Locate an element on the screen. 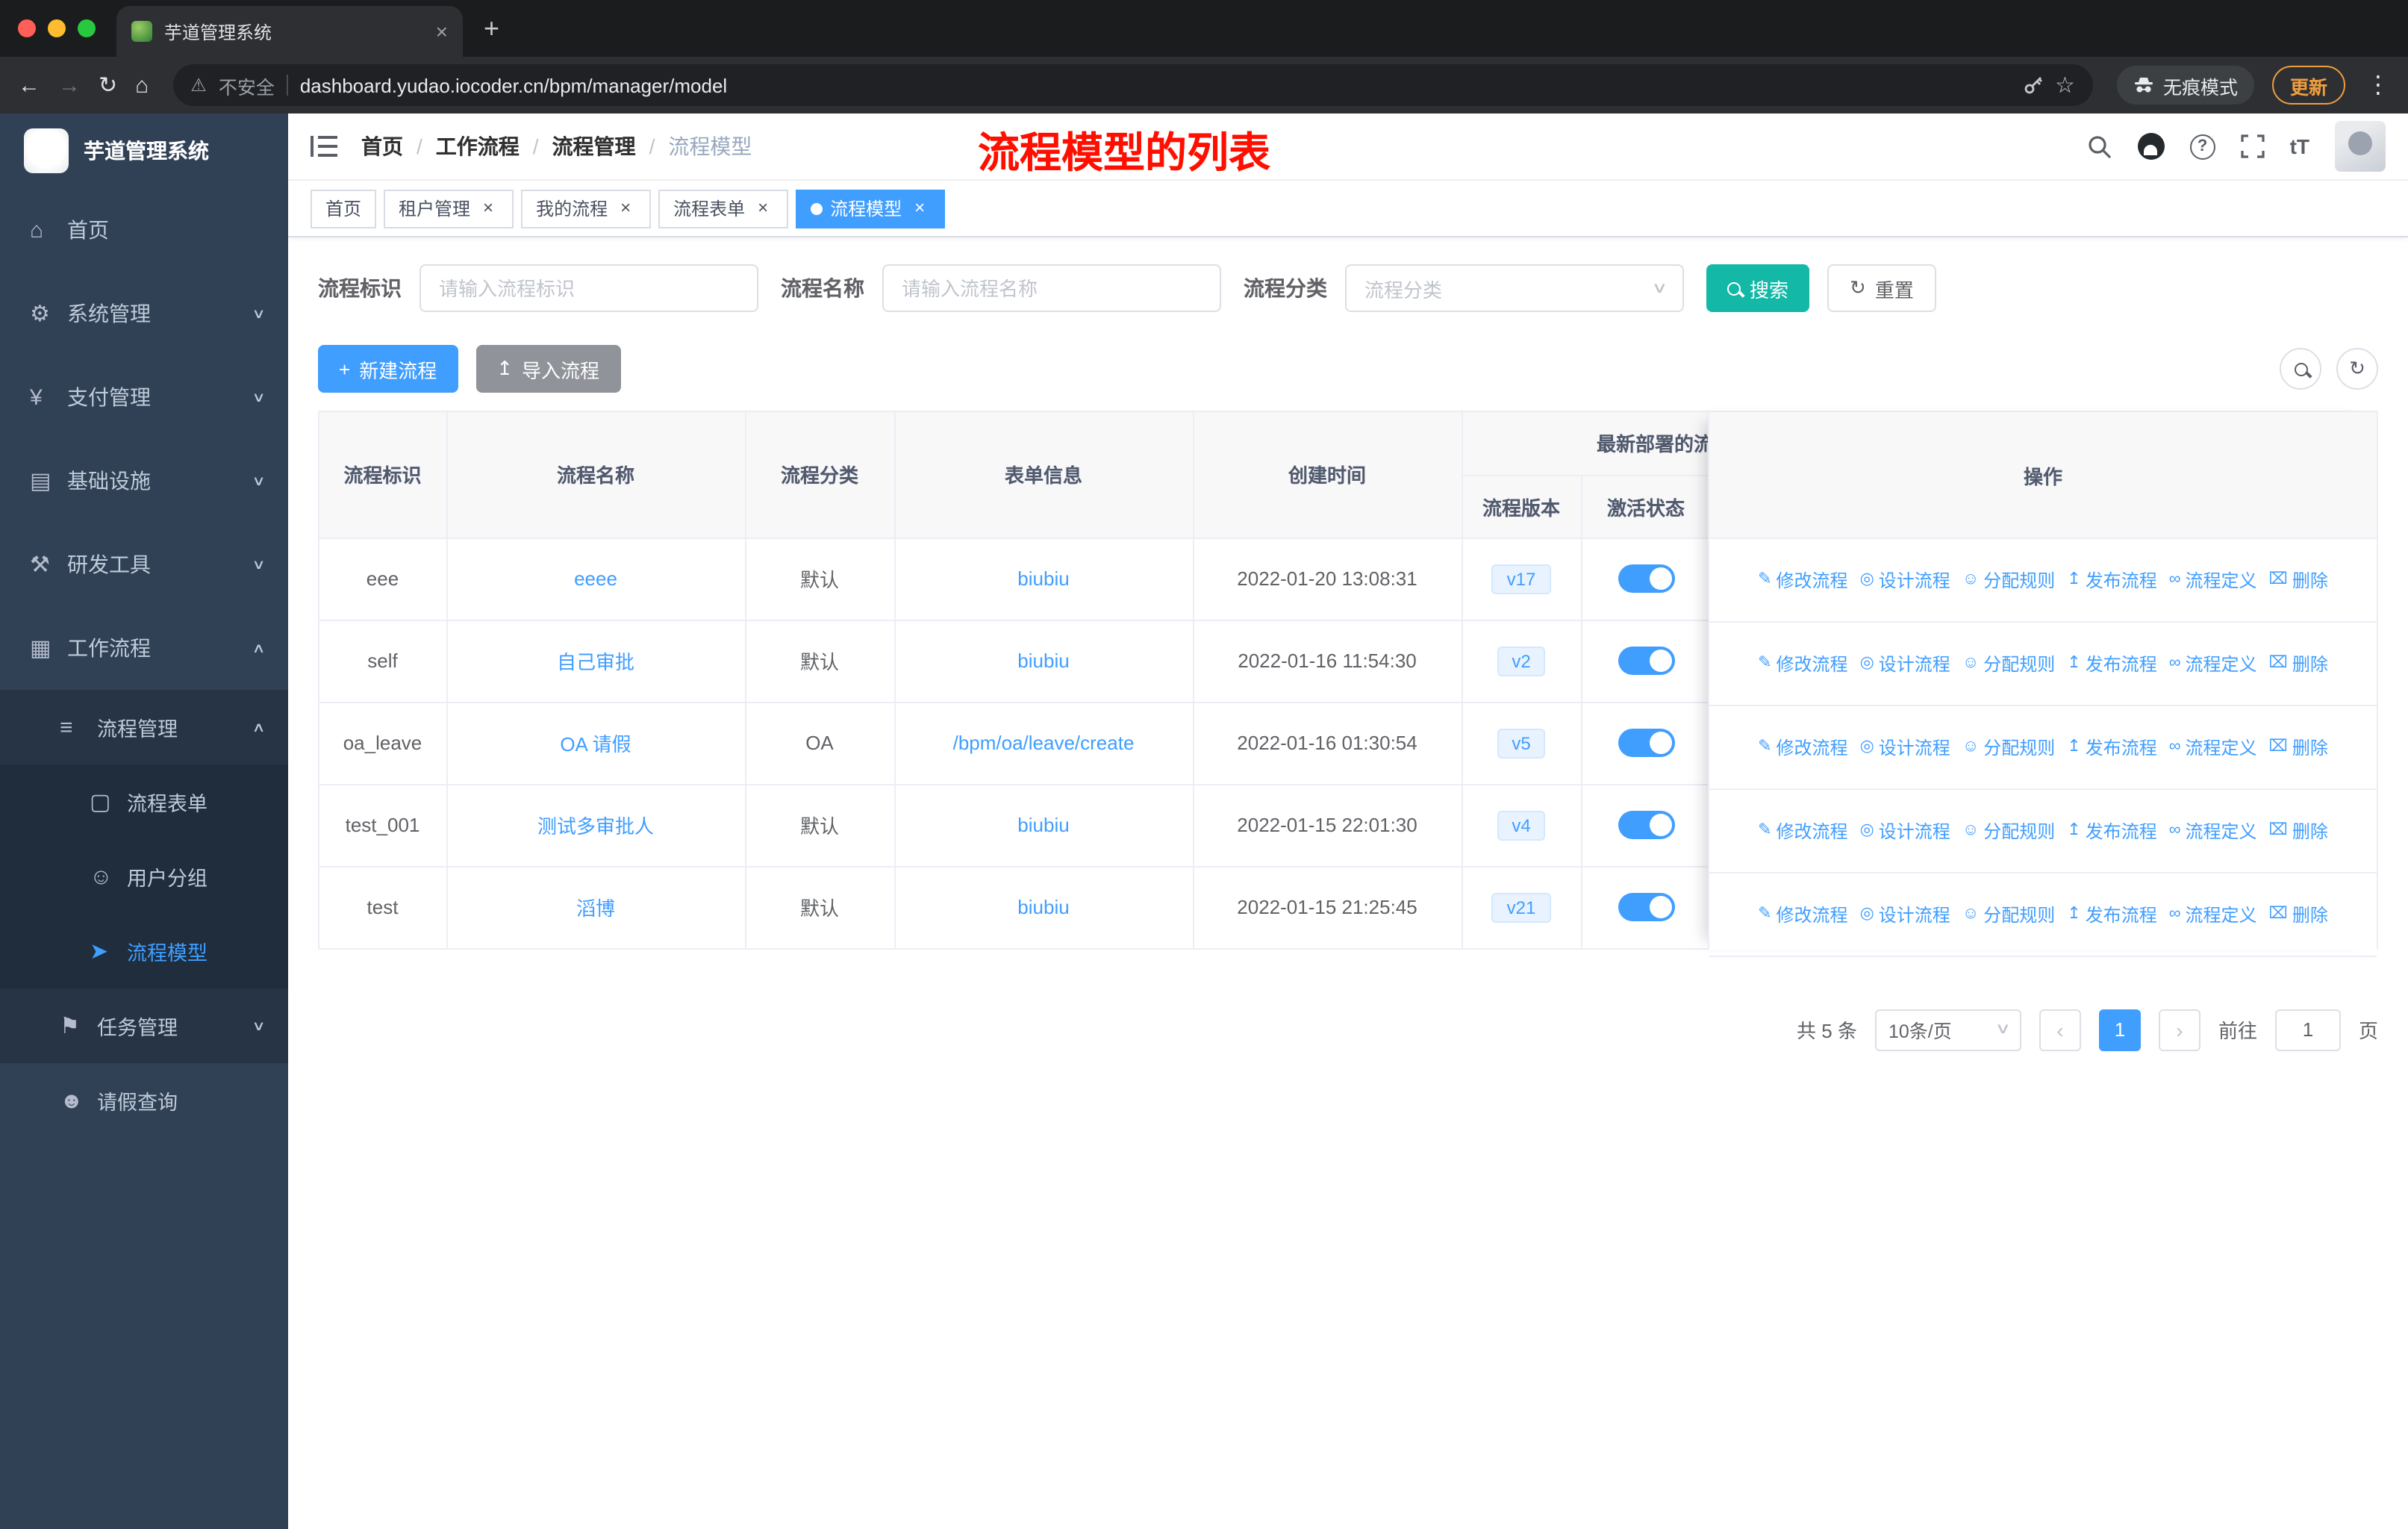 The height and width of the screenshot is (1529, 2408). next-page-button: › is located at coordinates (2179, 1029).